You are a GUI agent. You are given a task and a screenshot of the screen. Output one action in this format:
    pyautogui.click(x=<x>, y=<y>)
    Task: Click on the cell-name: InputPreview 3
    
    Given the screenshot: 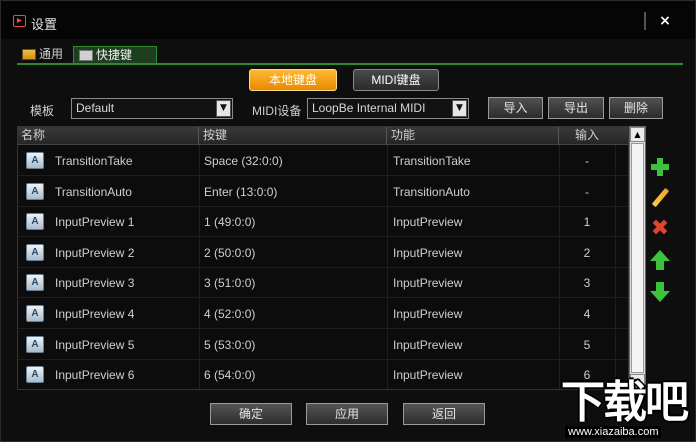 What is the action you would take?
    pyautogui.click(x=95, y=283)
    